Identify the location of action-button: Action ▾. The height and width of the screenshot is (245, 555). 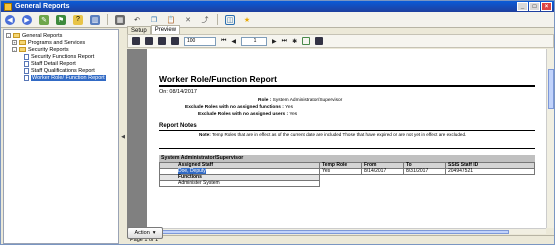
(145, 233).